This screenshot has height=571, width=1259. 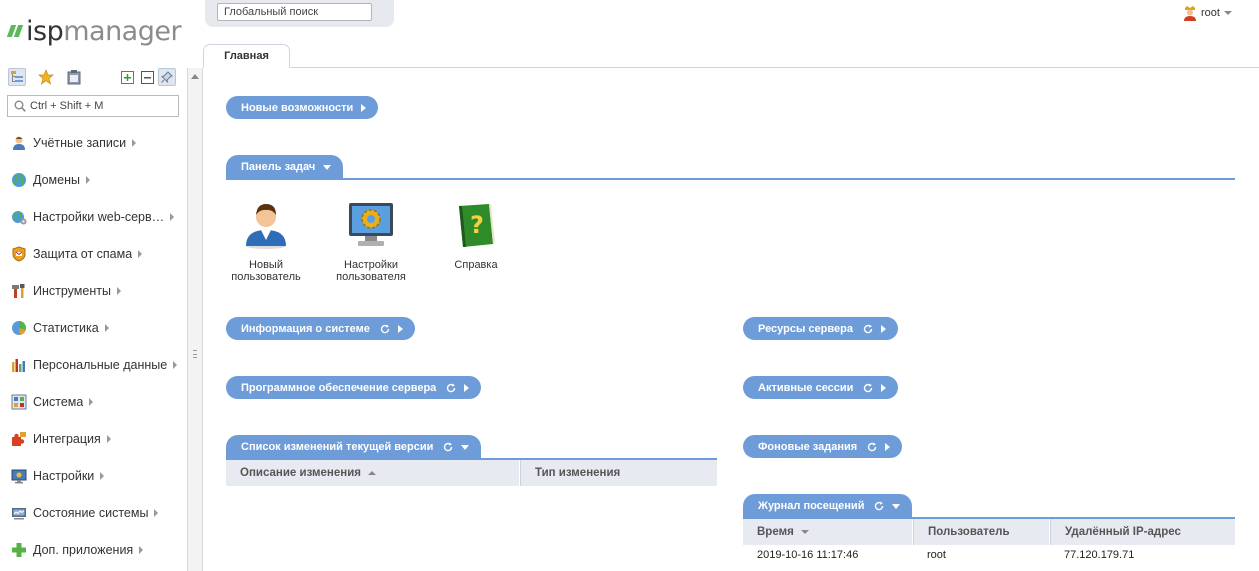 What do you see at coordinates (811, 506) in the screenshot?
I see `widget-title: Журнал посещений` at bounding box center [811, 506].